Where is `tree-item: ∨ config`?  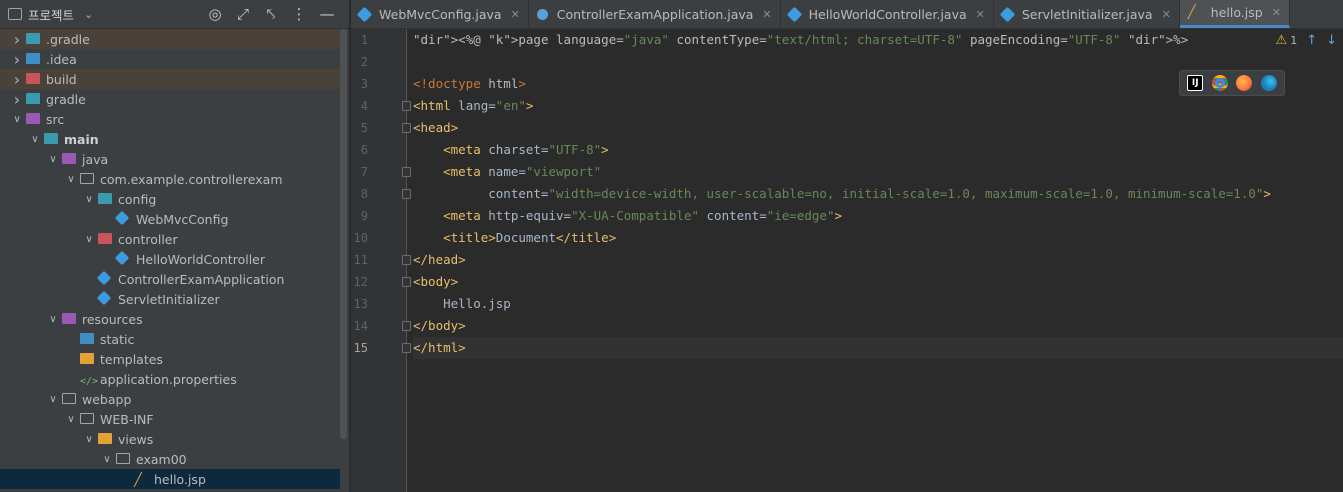 tree-item: ∨ config is located at coordinates (170, 199).